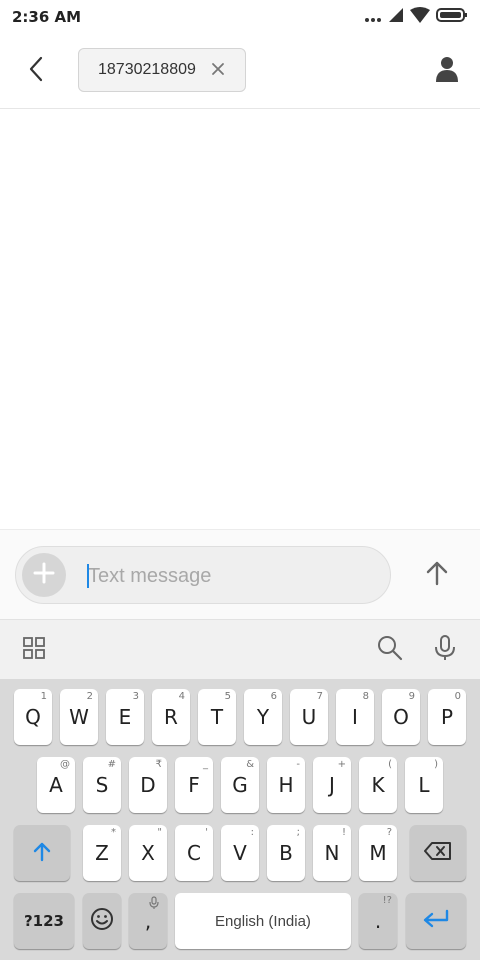  Describe the element at coordinates (263, 921) in the screenshot. I see `space-key: English (India)` at that location.